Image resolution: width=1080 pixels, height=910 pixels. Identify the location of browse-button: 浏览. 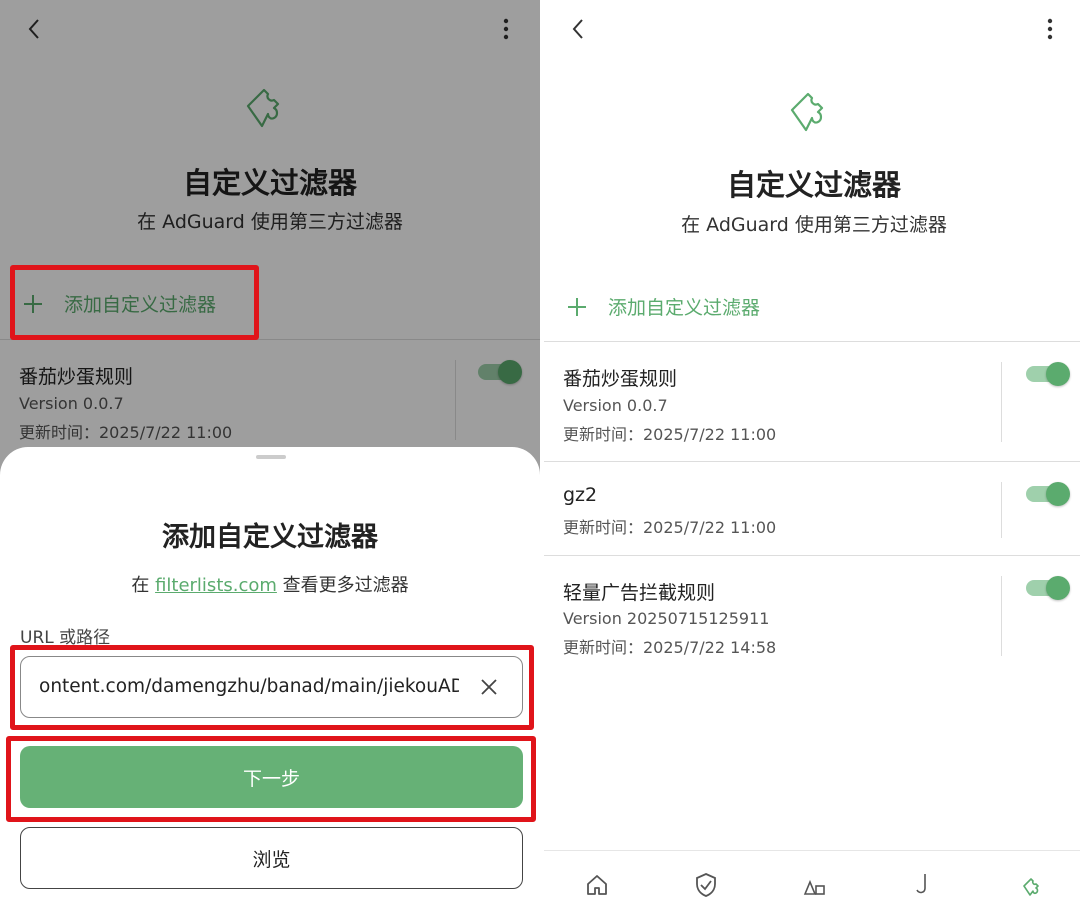
(271, 858).